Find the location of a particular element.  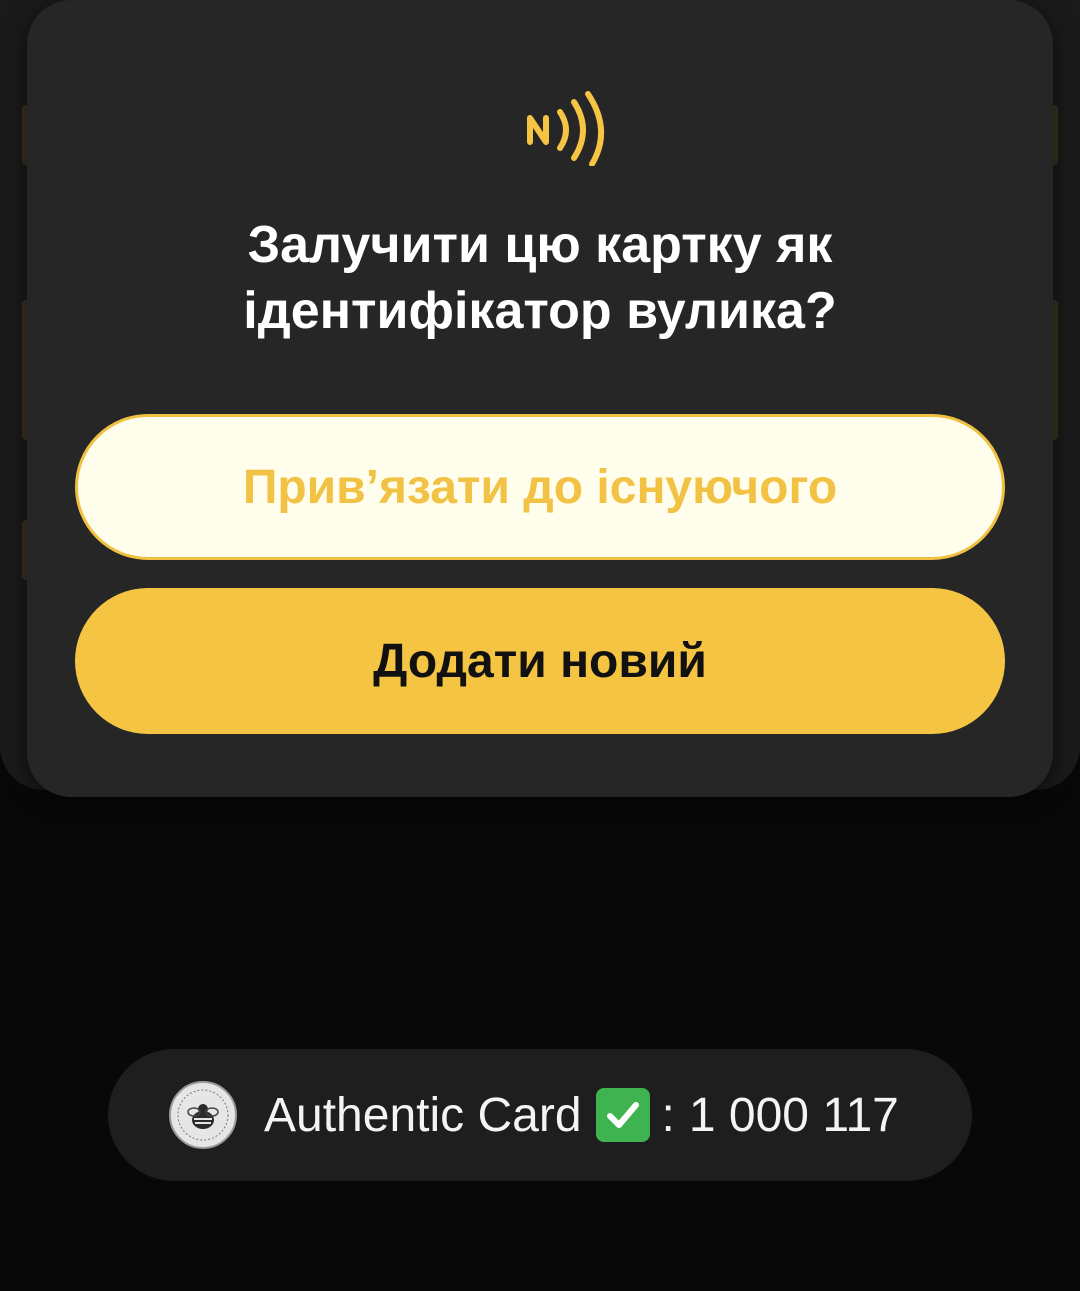

bee-seal-icon is located at coordinates (203, 1115).